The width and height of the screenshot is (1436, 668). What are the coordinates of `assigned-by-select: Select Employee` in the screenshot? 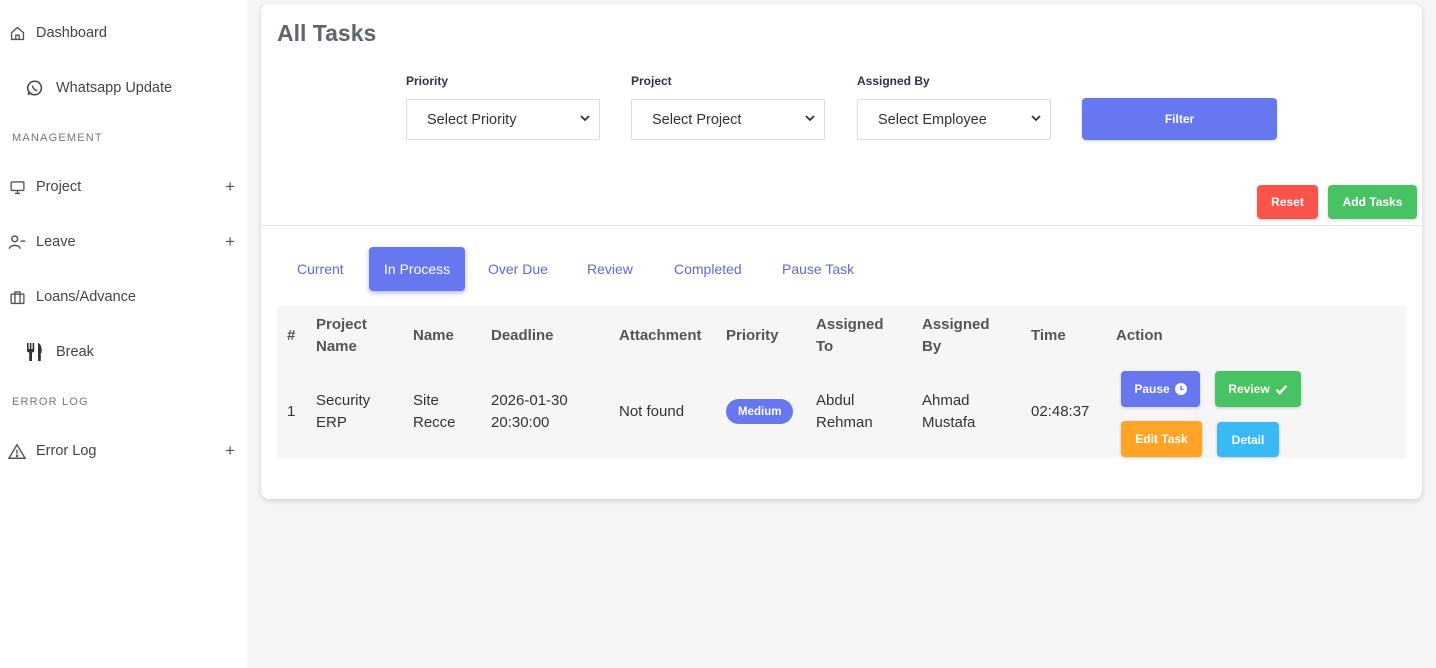 It's located at (954, 119).